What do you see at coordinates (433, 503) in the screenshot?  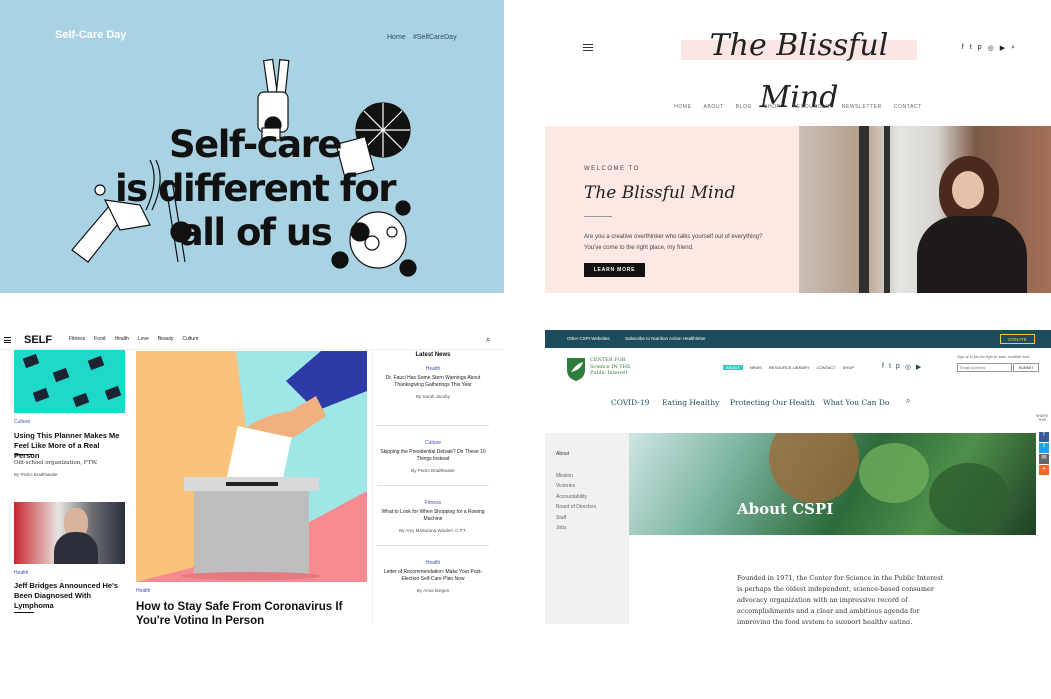 I see `category-label: Fitness` at bounding box center [433, 503].